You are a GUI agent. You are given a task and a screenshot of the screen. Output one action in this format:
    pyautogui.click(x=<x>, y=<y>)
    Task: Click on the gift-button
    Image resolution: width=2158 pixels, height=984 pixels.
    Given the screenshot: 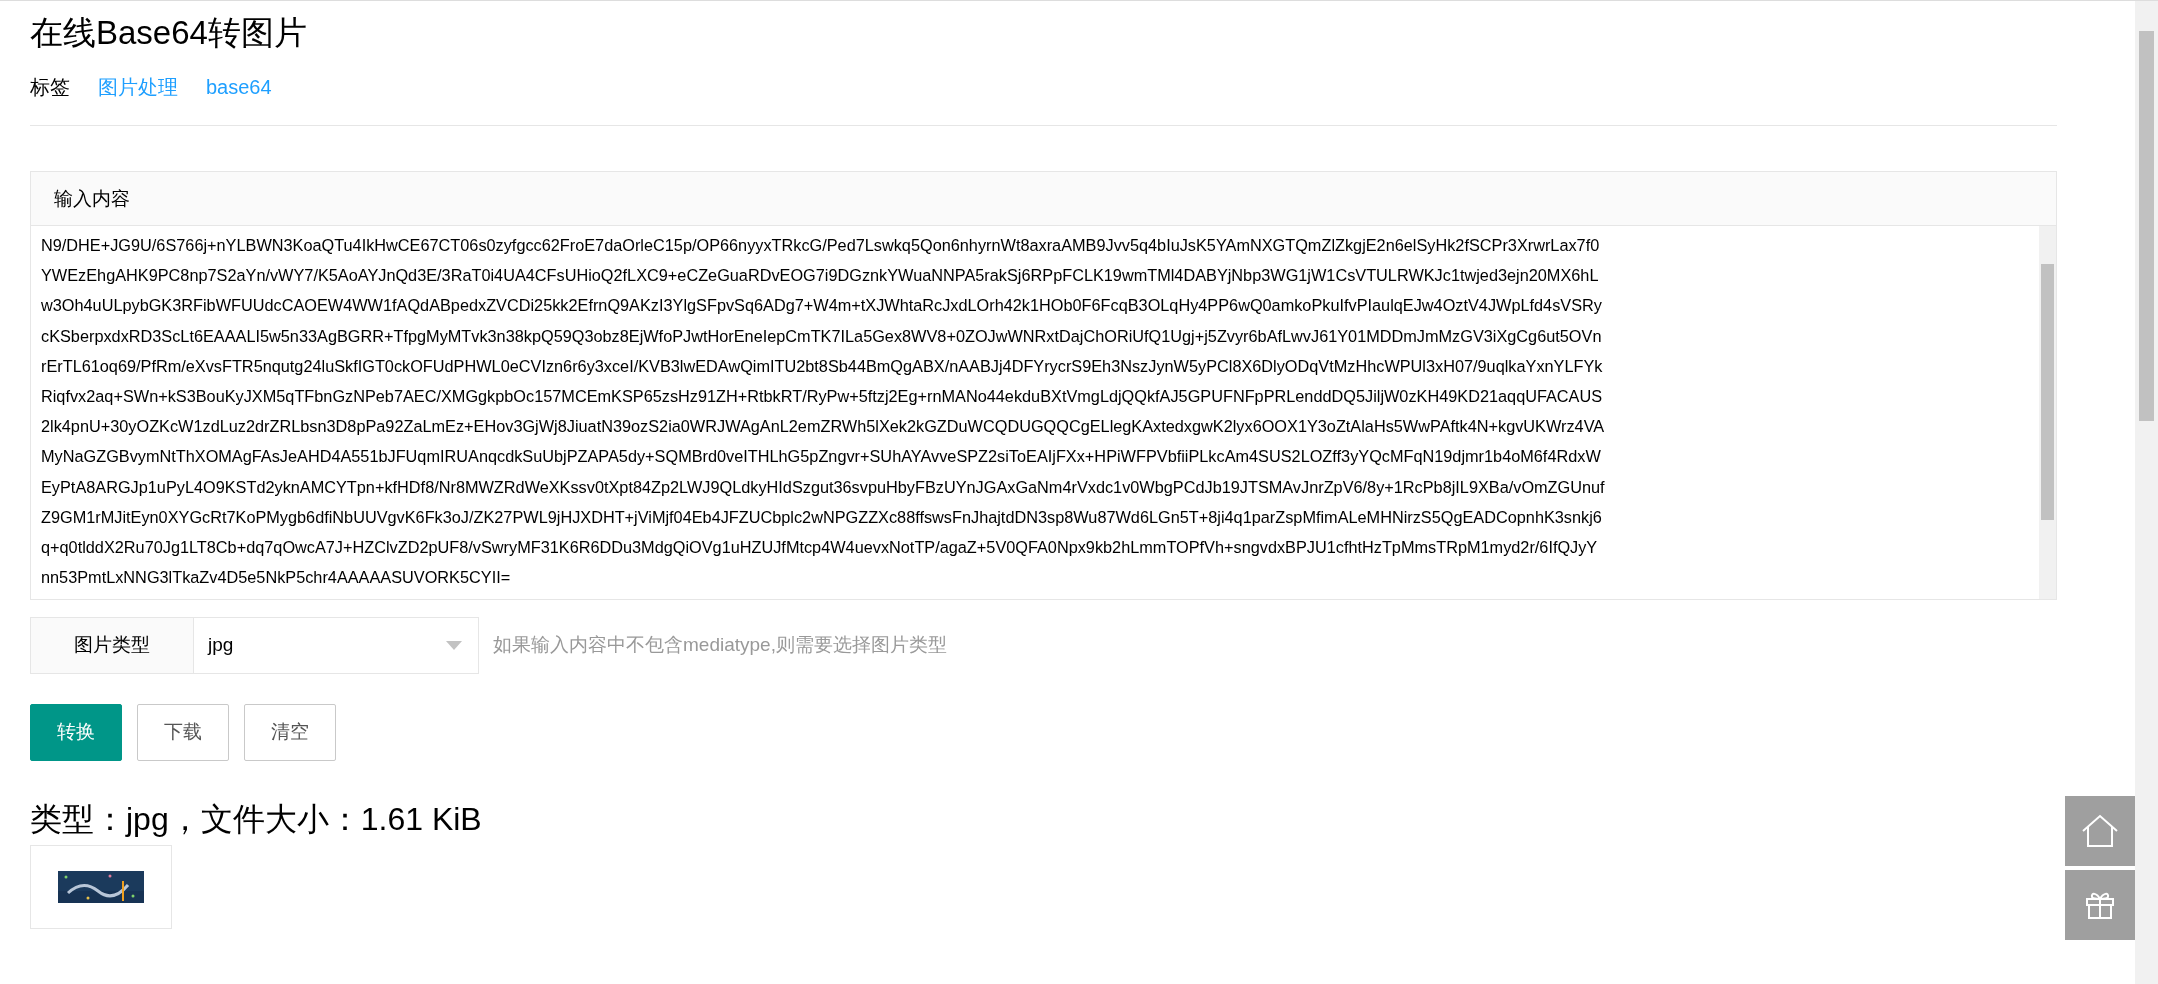 What is the action you would take?
    pyautogui.click(x=2100, y=905)
    